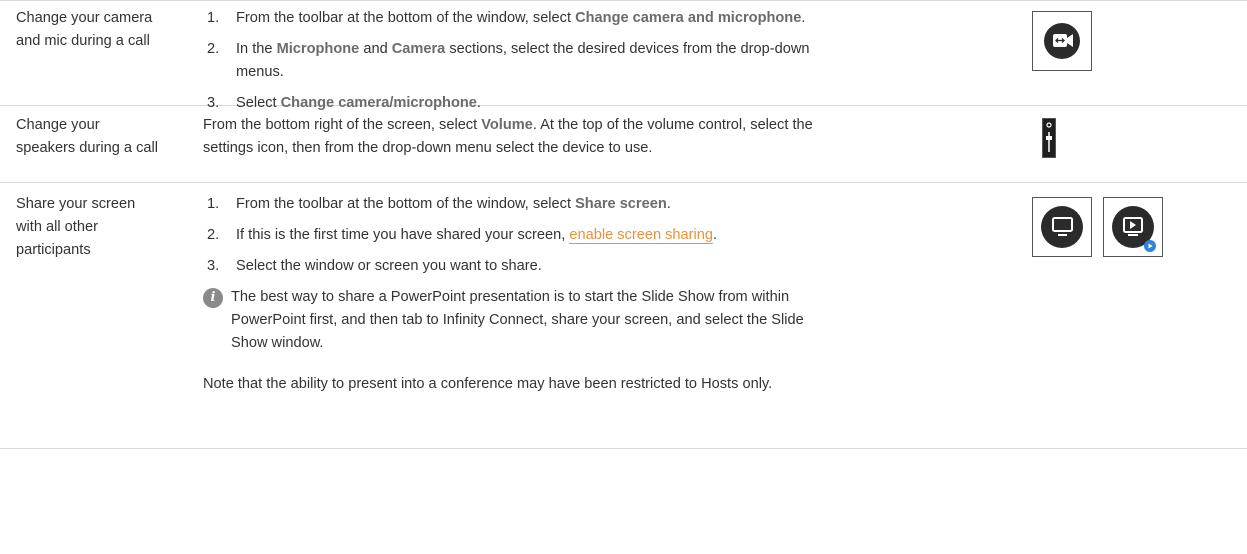 This screenshot has height=554, width=1247. Describe the element at coordinates (507, 125) in the screenshot. I see `ui-term: Volume` at that location.